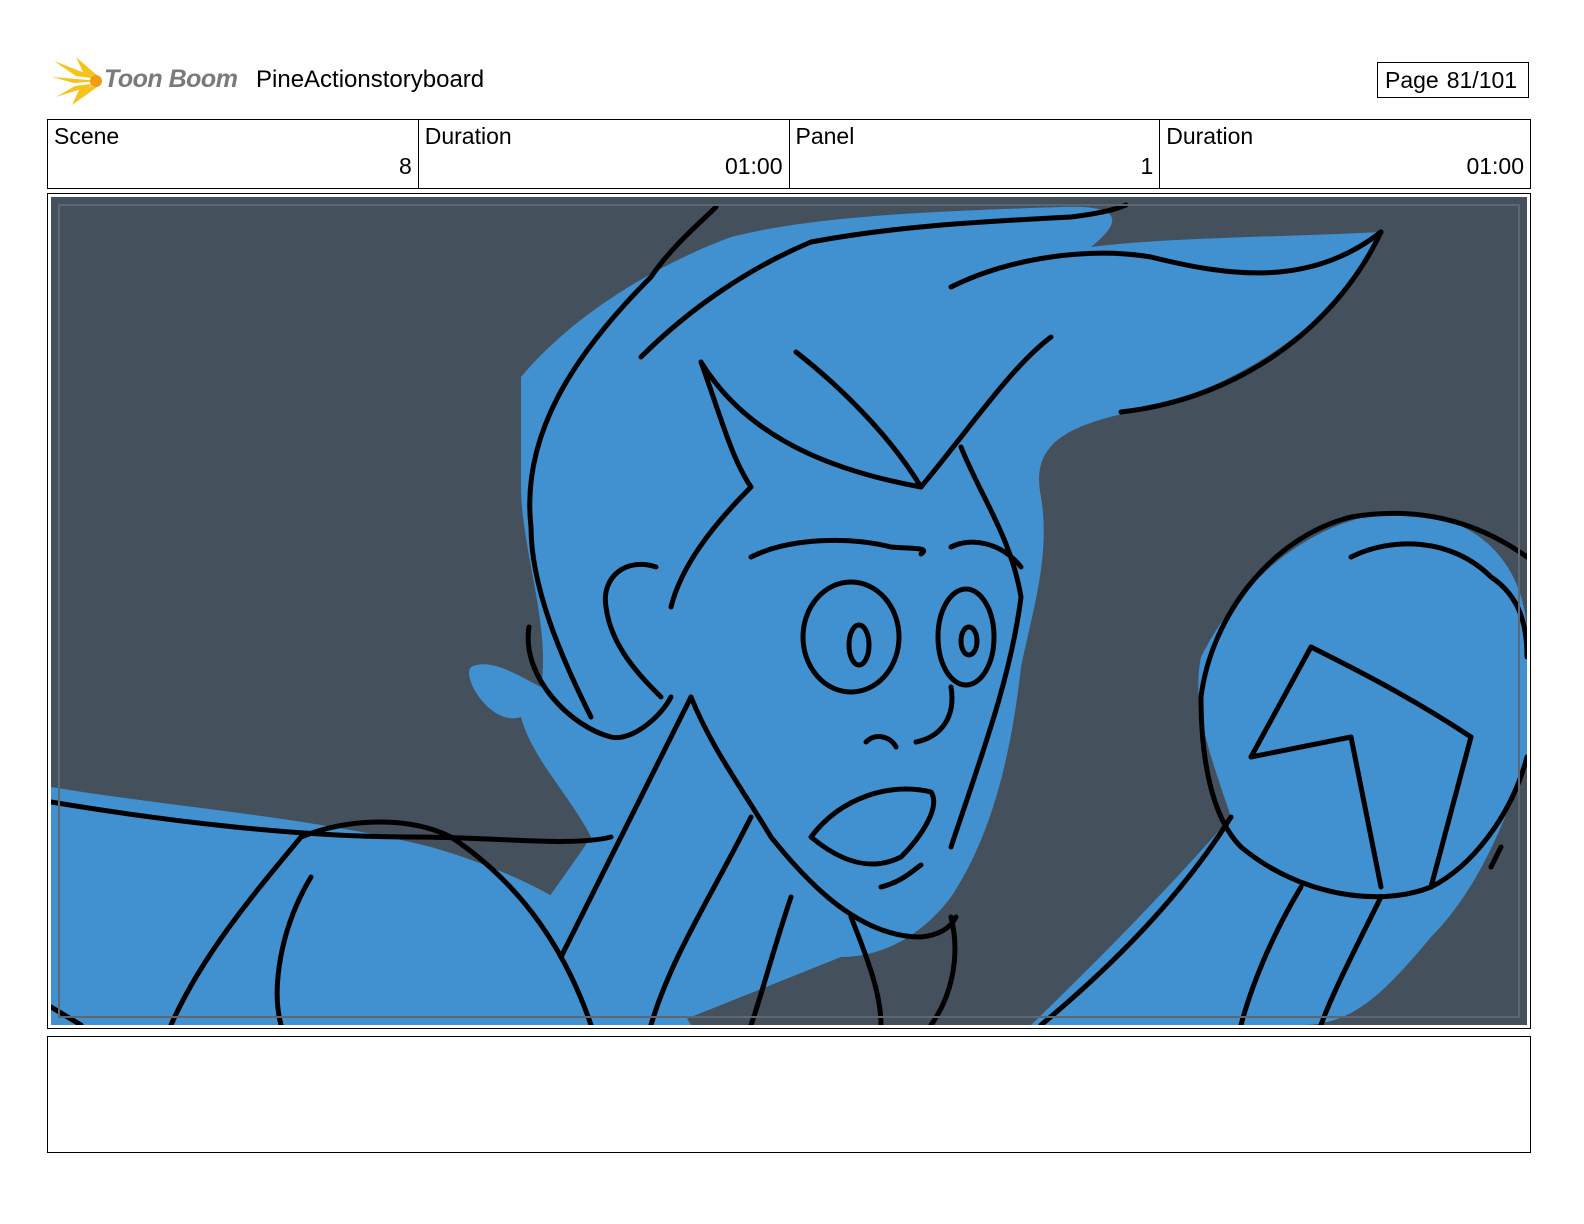 This screenshot has height=1224, width=1584. I want to click on panel-duration-label: Duration, so click(1210, 136).